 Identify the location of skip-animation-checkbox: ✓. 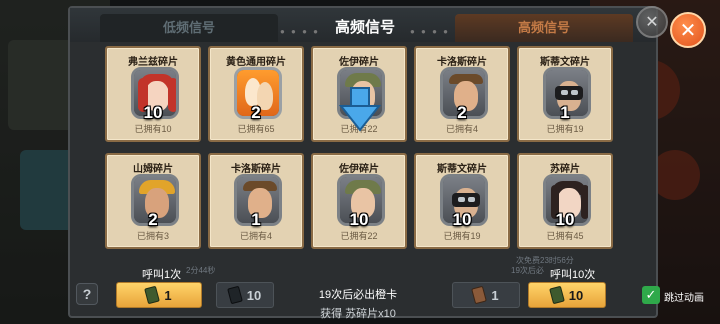
(651, 295).